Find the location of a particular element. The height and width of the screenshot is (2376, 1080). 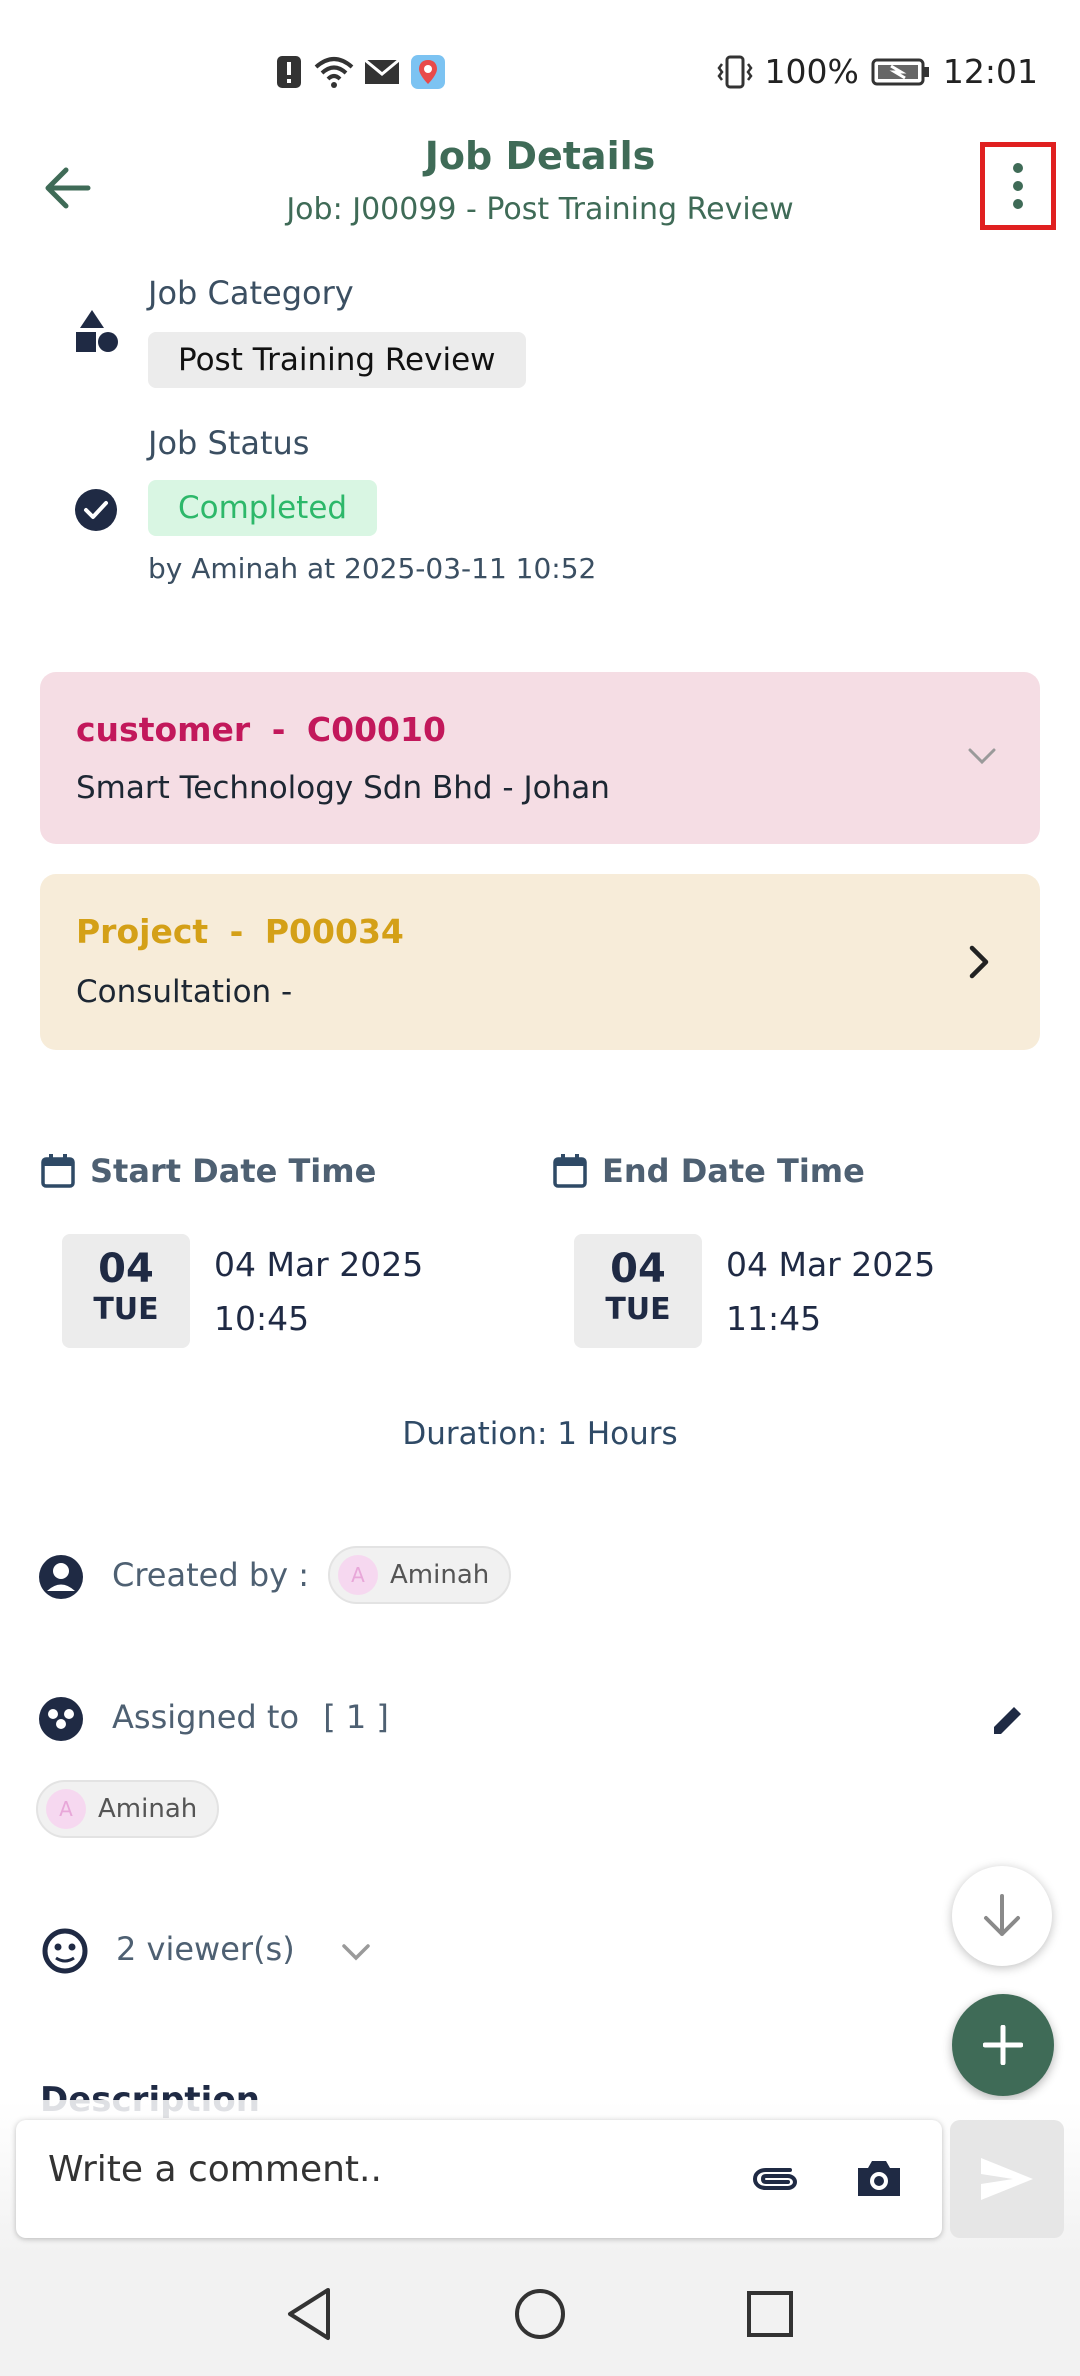

assigned-to-label-row: Assigned to [ 1 ] is located at coordinates (250, 1717).